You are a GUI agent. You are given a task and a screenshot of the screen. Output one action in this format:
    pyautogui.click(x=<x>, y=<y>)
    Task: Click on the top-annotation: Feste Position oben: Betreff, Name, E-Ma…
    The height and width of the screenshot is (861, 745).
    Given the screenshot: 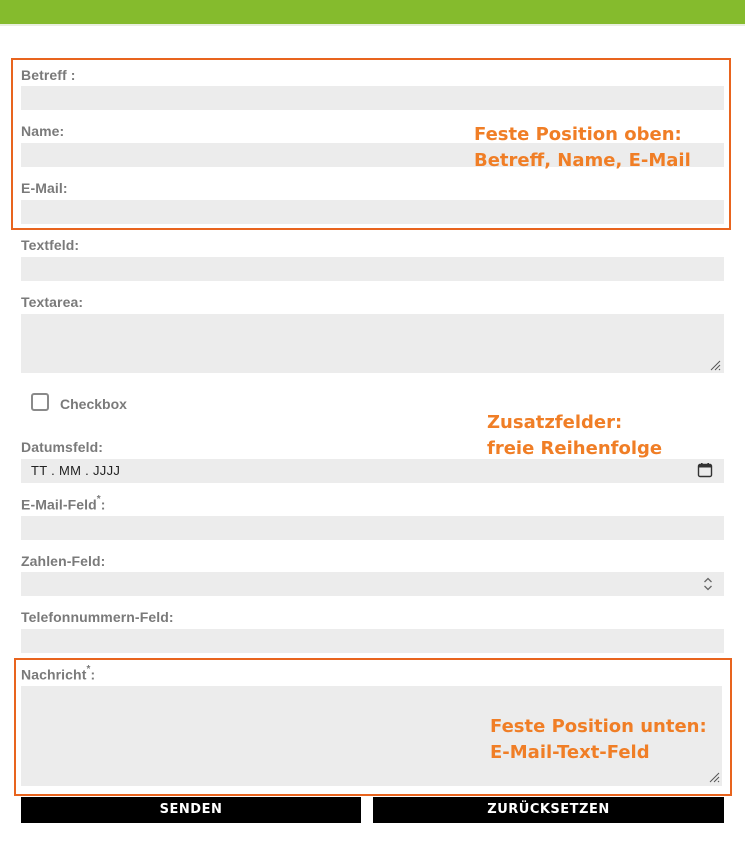 What is the action you would take?
    pyautogui.click(x=582, y=148)
    